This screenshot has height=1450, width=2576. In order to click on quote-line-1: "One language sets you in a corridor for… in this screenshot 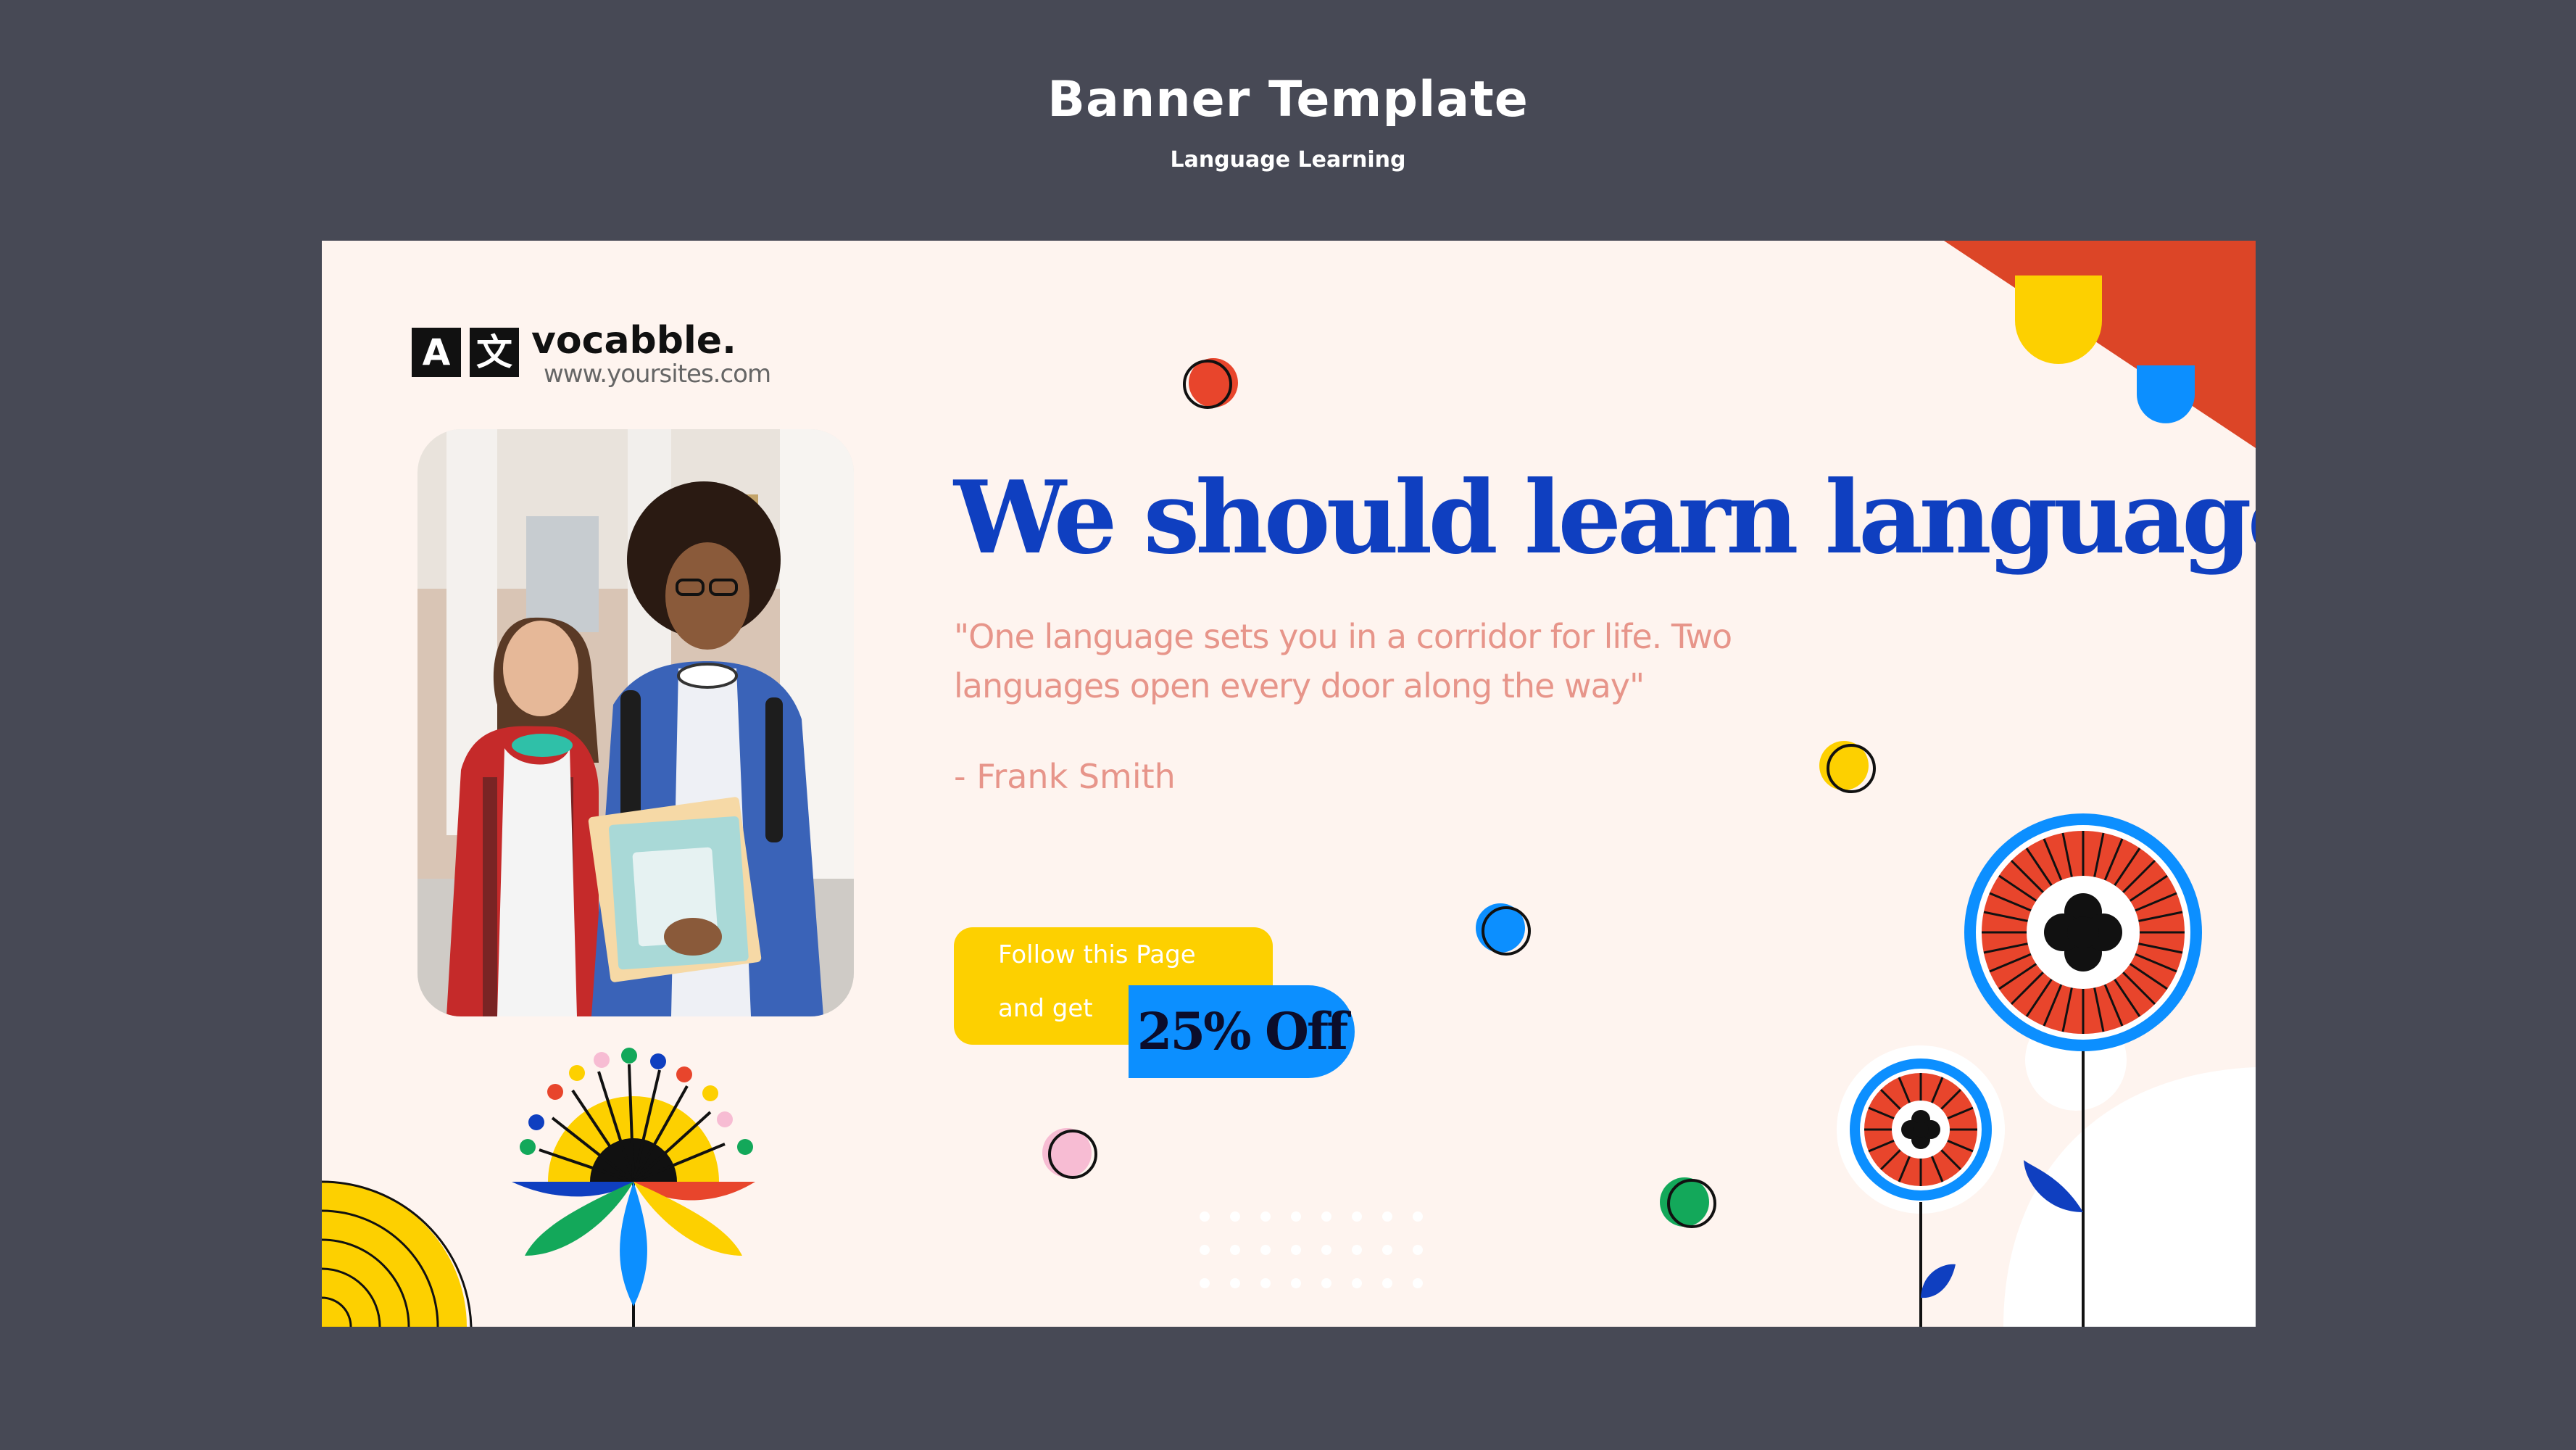, I will do `click(1343, 636)`.